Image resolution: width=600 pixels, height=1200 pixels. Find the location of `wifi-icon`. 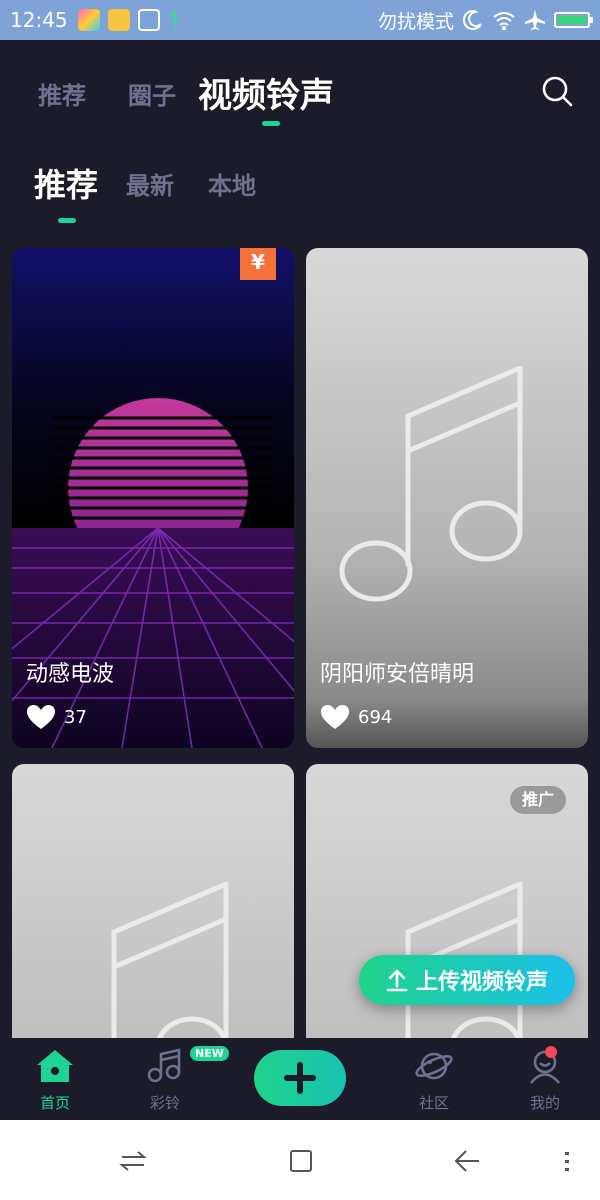

wifi-icon is located at coordinates (504, 21).